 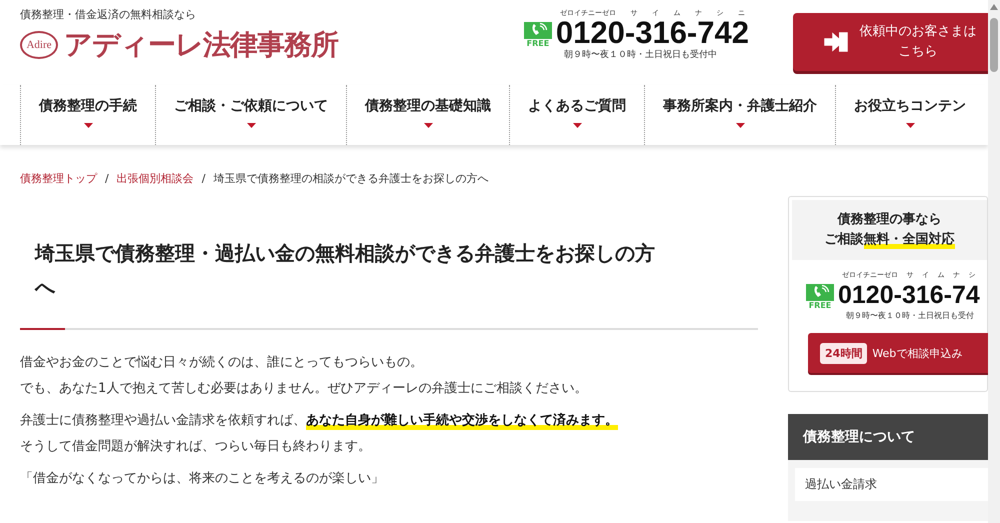 What do you see at coordinates (898, 353) in the screenshot?
I see `web-consult-button: 24時間 Webで相談申込み` at bounding box center [898, 353].